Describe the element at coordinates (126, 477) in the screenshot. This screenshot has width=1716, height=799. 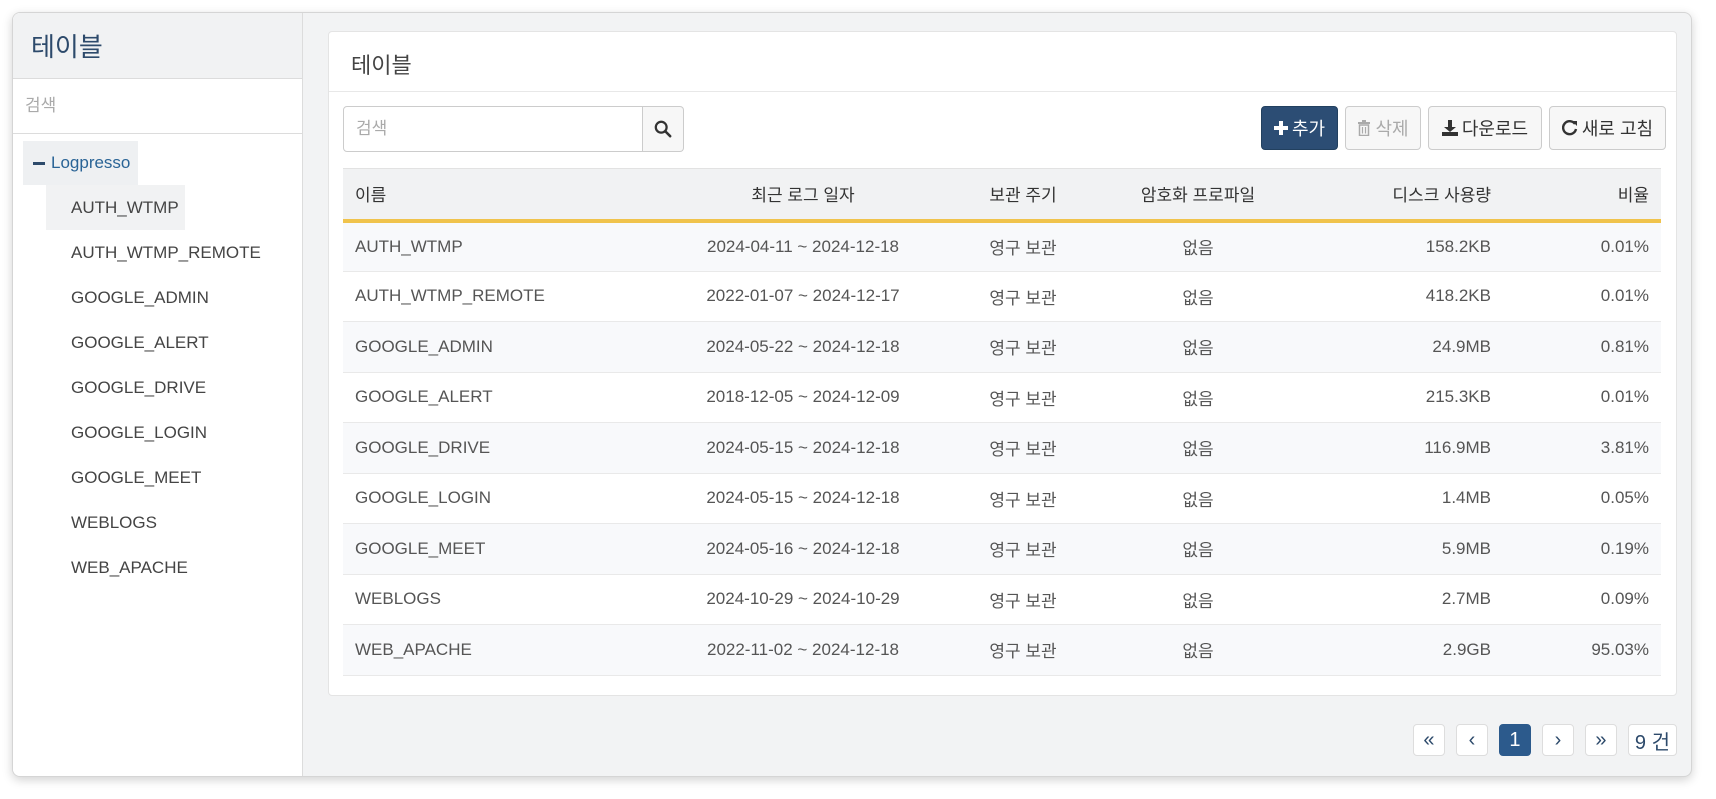
I see `tree-item-google-meet: GOOGLE_MEET` at that location.